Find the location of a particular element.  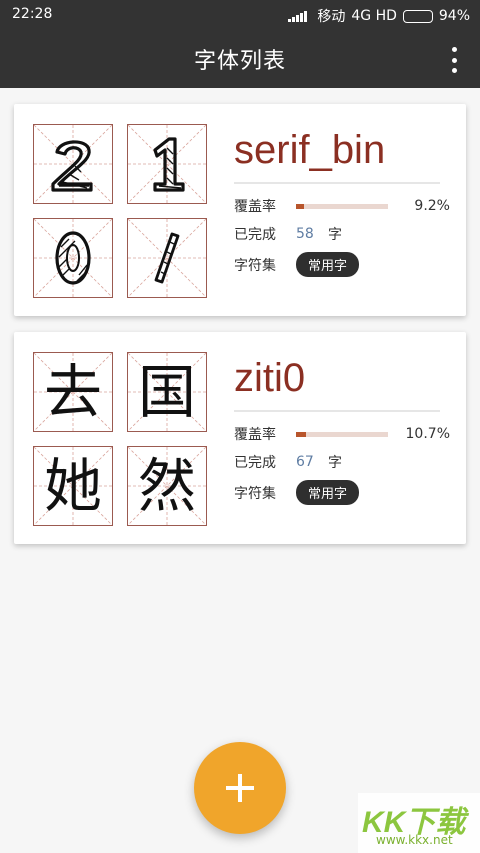

more-vert-icon is located at coordinates (454, 60).